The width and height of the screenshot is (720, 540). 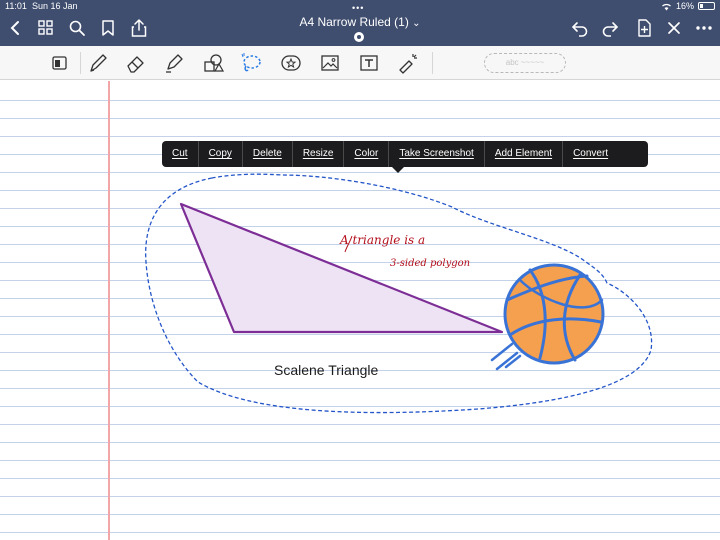 I want to click on chevron-down-icon: ⌄, so click(x=416, y=23).